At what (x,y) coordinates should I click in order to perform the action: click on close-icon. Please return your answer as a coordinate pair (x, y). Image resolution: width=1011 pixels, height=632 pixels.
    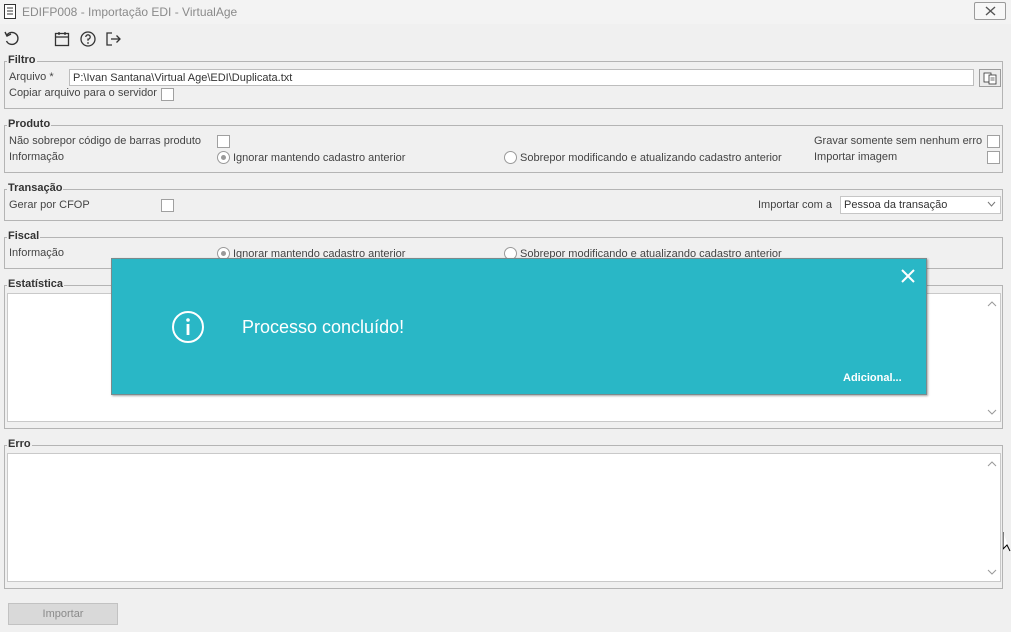
    Looking at the image, I should click on (990, 11).